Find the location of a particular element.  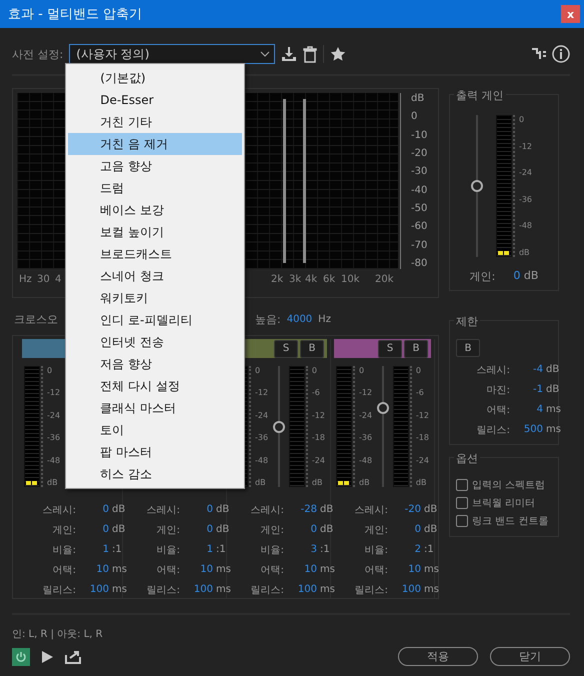

star-icon is located at coordinates (338, 54).